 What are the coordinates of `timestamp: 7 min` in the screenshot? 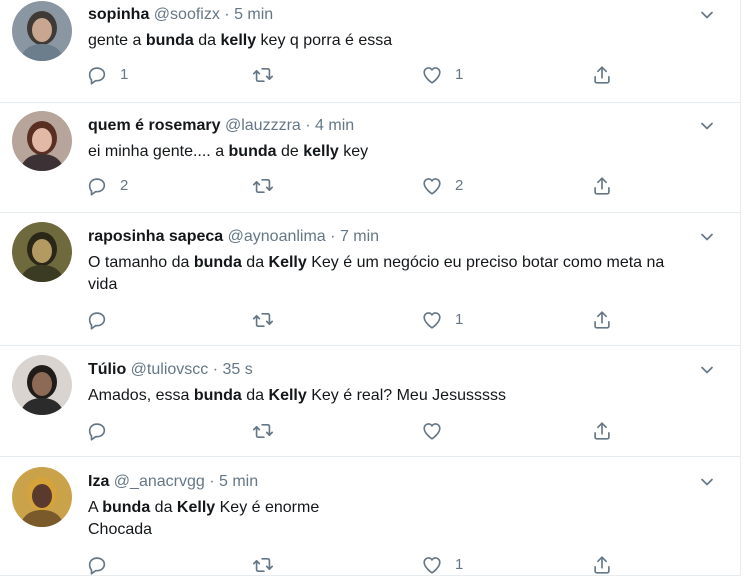 It's located at (359, 236).